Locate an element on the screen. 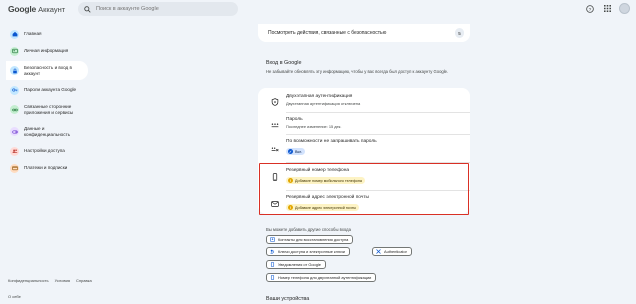 Image resolution: width=636 pixels, height=304 pixels. devices-section-title: Ваши устройства is located at coordinates (288, 299).